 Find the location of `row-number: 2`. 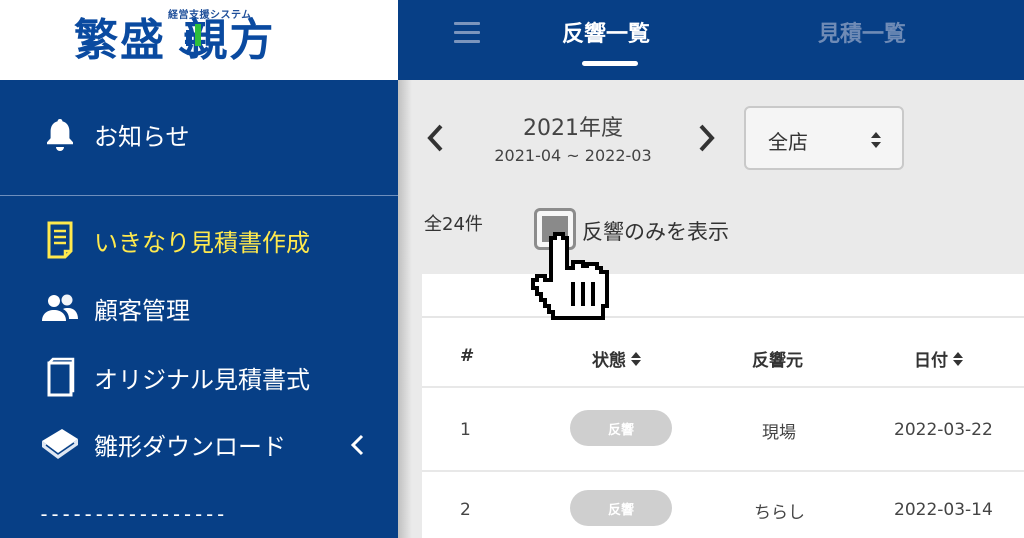

row-number: 2 is located at coordinates (465, 510).